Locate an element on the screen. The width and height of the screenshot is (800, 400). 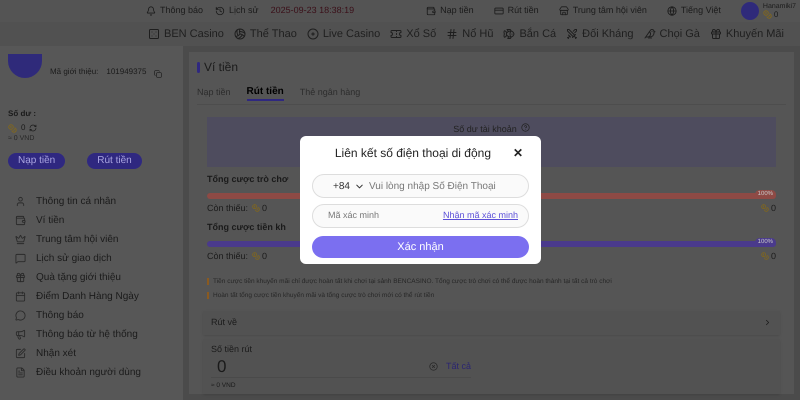
top-link: Lịch sử is located at coordinates (237, 11).